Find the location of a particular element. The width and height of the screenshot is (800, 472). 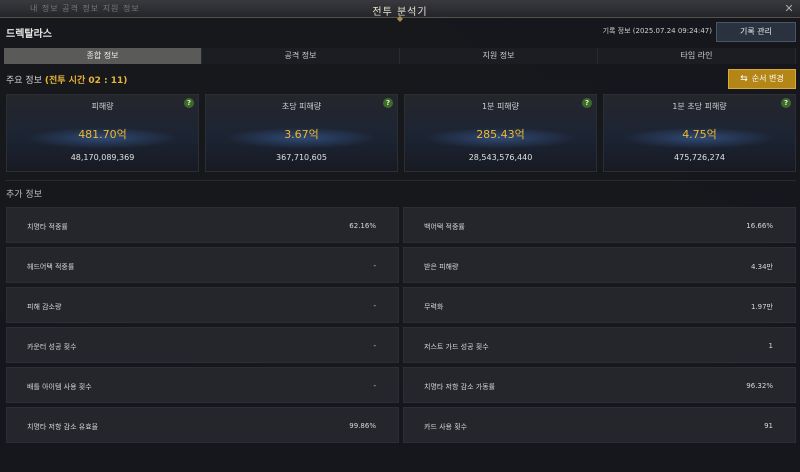

stat-cell: 치명타 저항 감소 가동률 96.32% is located at coordinates (599, 385).